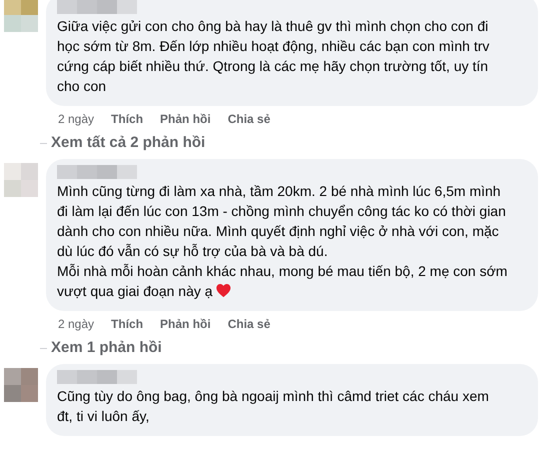 This screenshot has width=545, height=462. What do you see at coordinates (106, 348) in the screenshot?
I see `view-replies-link: Xem 1 phản hồi` at bounding box center [106, 348].